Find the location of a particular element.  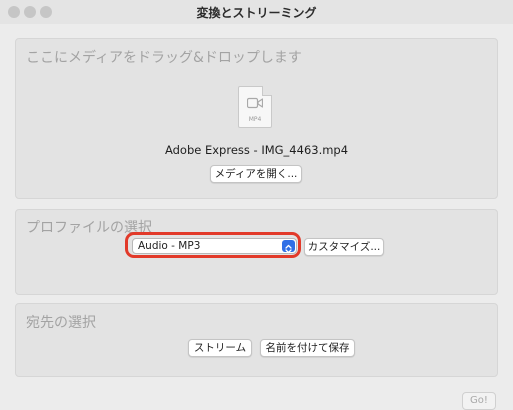

go-button: Go! is located at coordinates (479, 401).